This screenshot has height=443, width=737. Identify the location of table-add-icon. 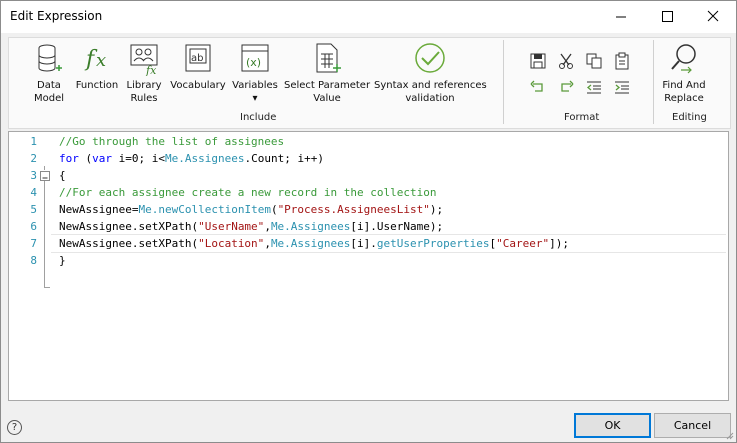
(328, 58).